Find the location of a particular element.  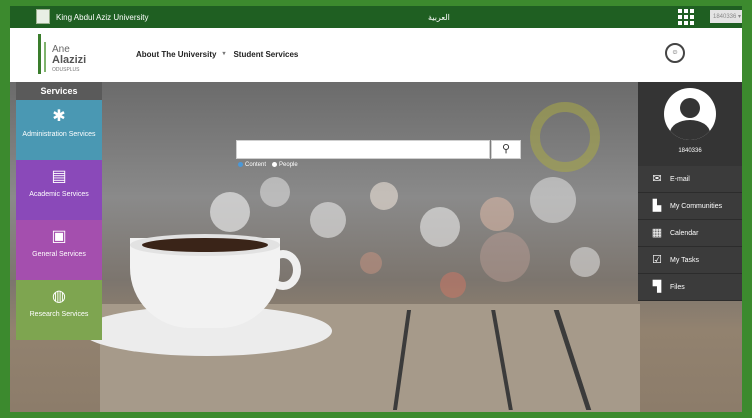

search-button: ⚲ is located at coordinates (506, 149).